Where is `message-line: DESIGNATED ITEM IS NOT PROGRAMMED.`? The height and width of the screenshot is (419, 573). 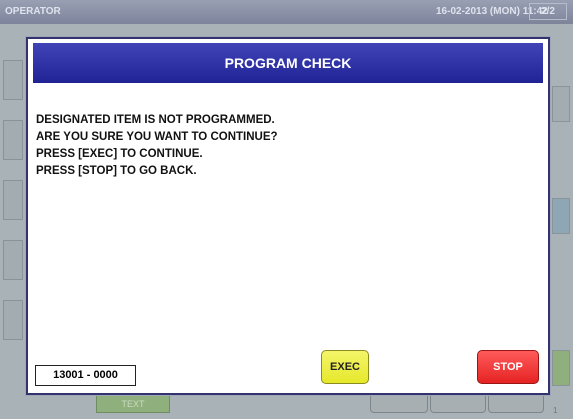
message-line: DESIGNATED ITEM IS NOT PROGRAMMED. is located at coordinates (155, 120).